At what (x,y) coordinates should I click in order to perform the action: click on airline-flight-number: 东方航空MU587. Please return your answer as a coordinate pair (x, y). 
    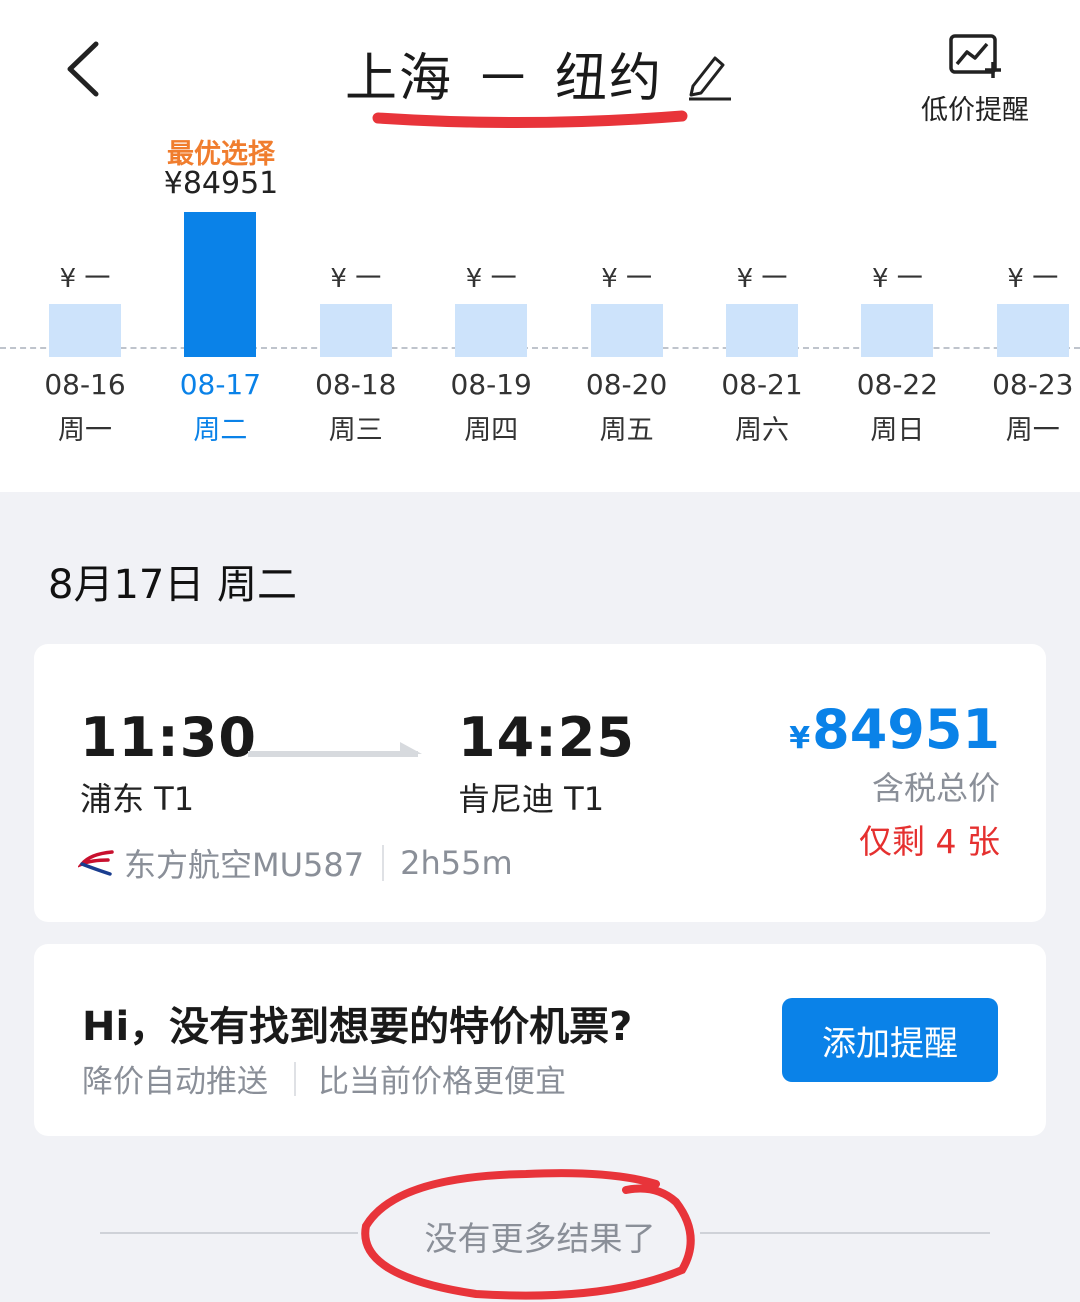
    Looking at the image, I should click on (244, 865).